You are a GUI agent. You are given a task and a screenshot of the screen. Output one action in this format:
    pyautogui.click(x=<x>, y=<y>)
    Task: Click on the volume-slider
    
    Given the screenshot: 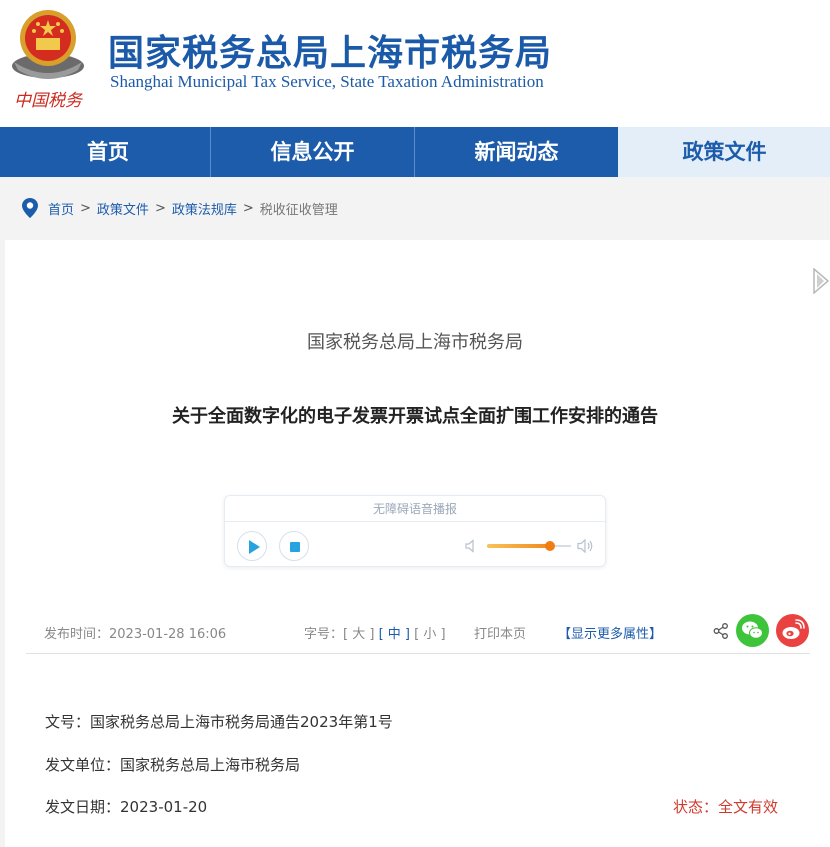 What is the action you would take?
    pyautogui.click(x=529, y=546)
    